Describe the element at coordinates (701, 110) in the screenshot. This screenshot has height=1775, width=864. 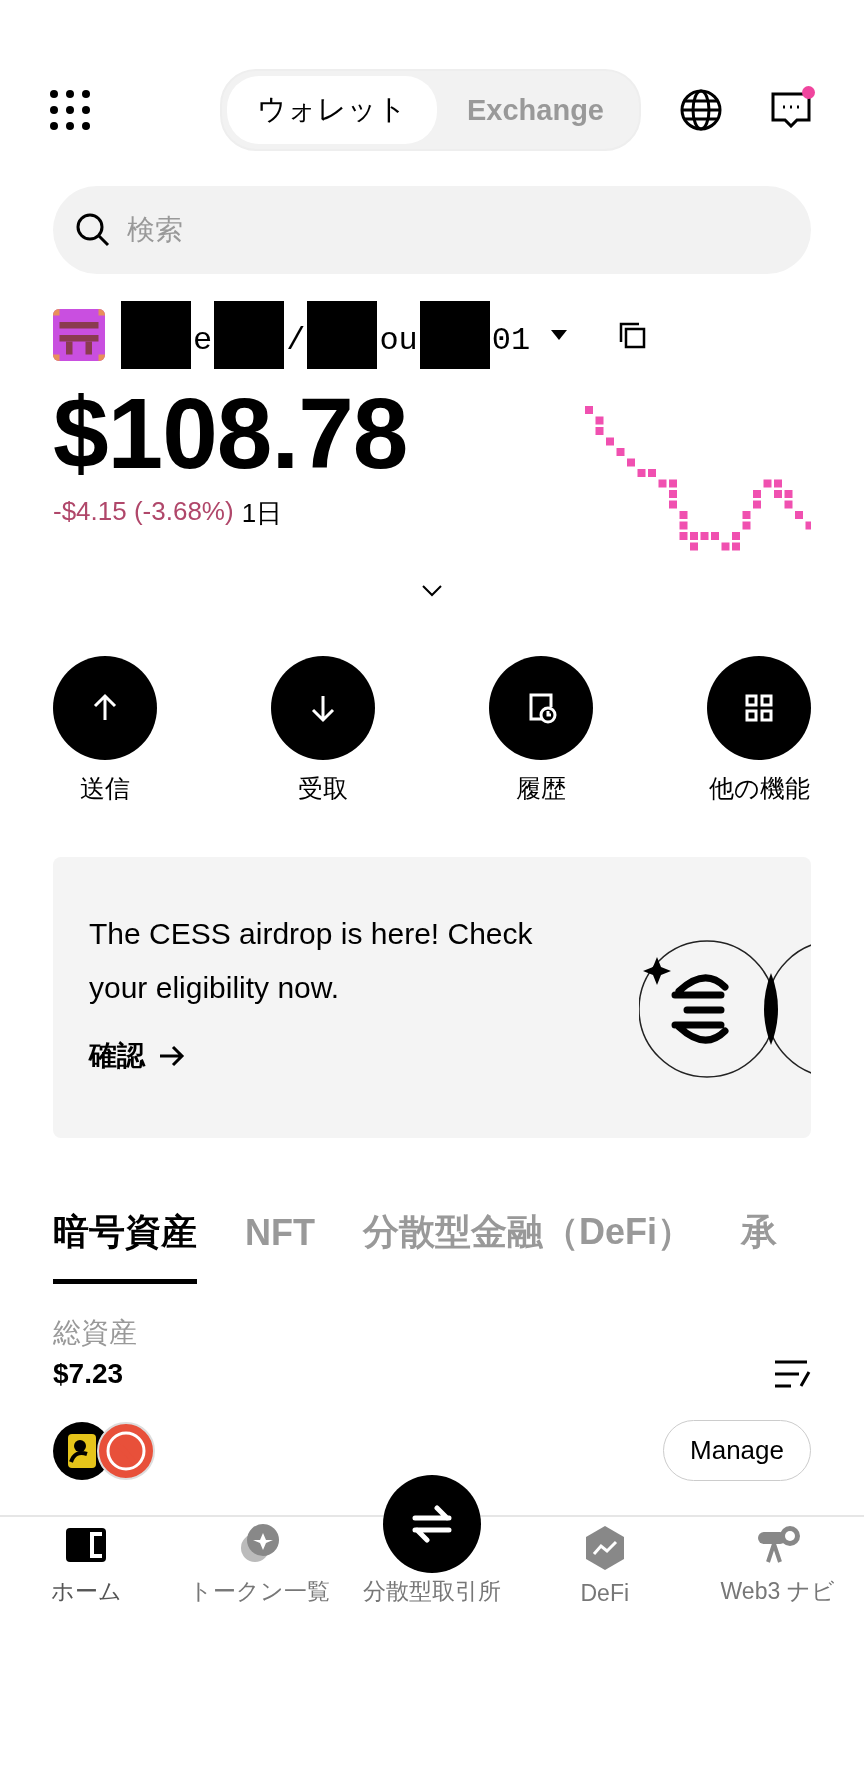
I see `globe-icon` at that location.